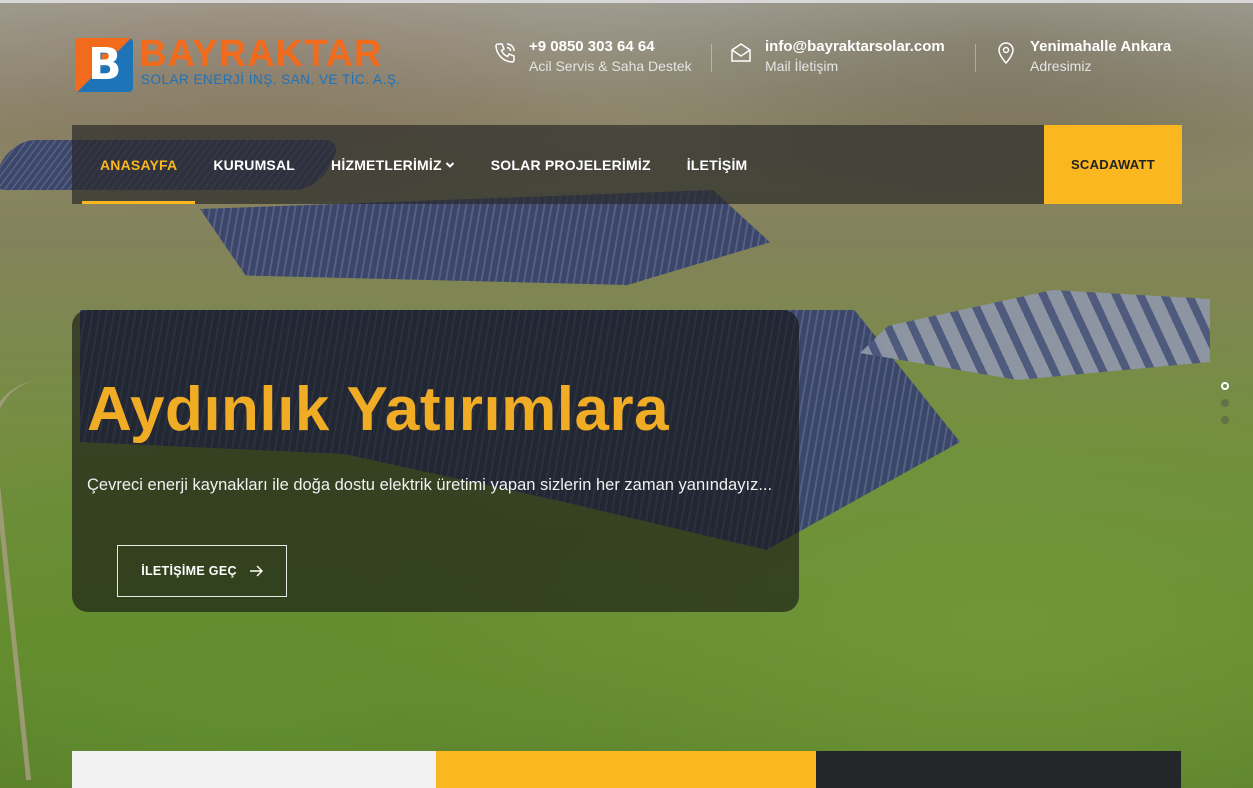  Describe the element at coordinates (626, 769) in the screenshot. I see `feature-box-yellow` at that location.